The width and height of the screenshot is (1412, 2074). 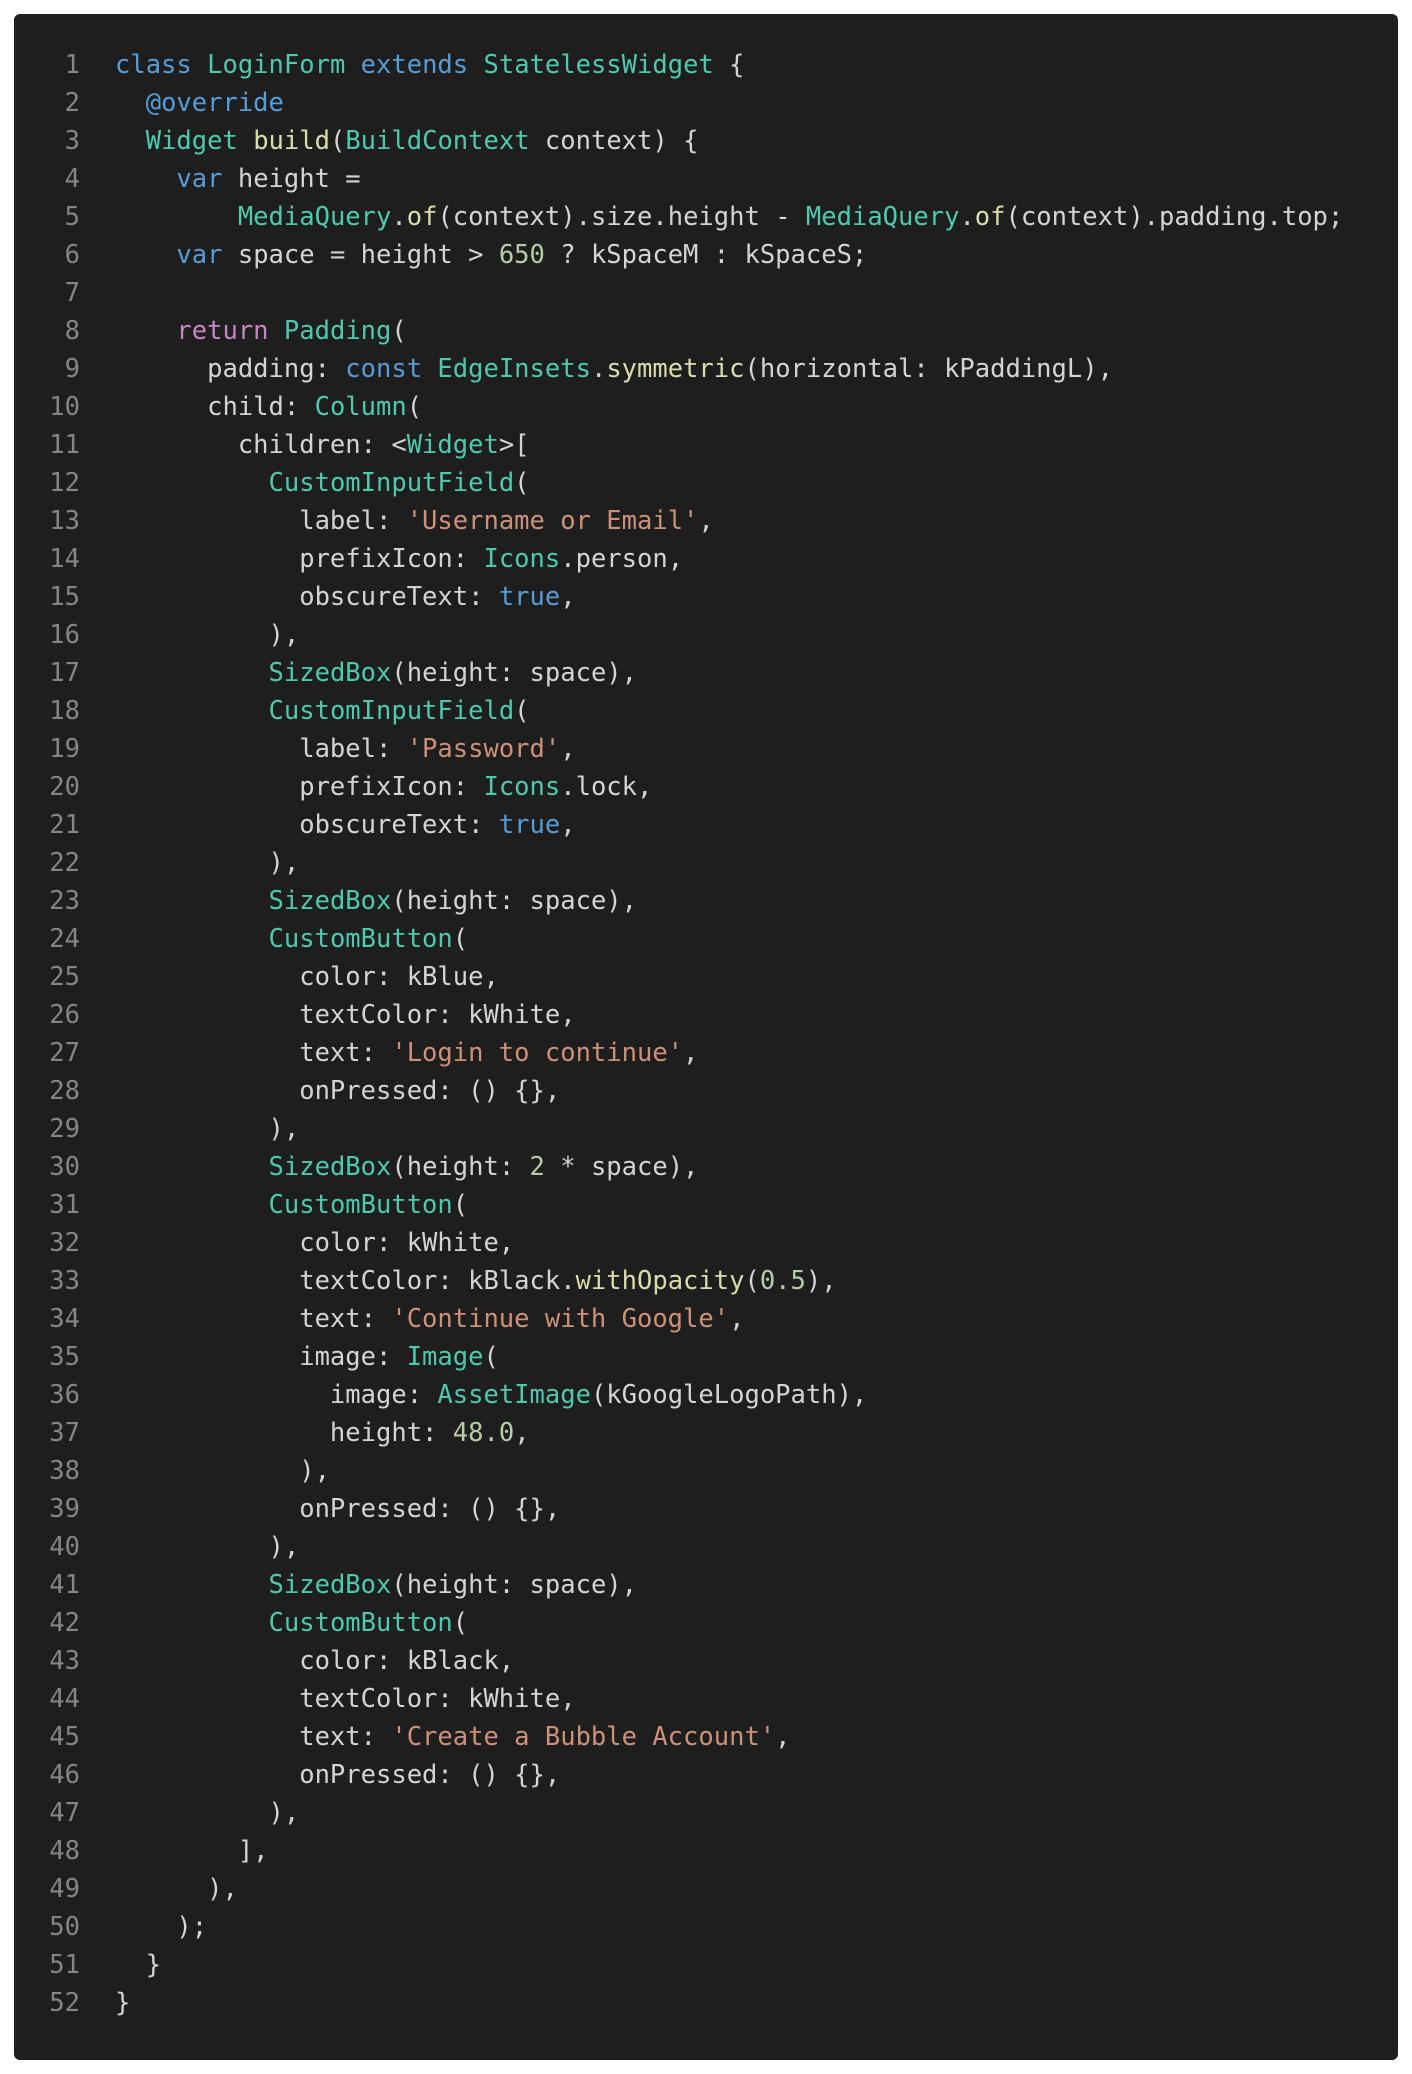 What do you see at coordinates (64, 977) in the screenshot?
I see `line-number: 25` at bounding box center [64, 977].